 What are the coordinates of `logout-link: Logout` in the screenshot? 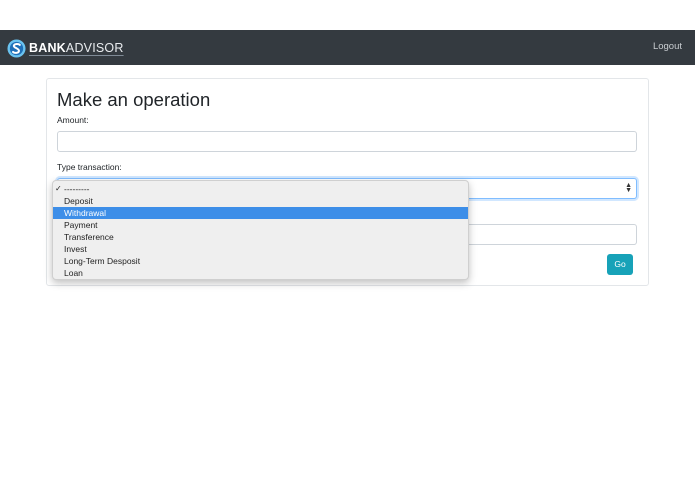 It's located at (667, 46).